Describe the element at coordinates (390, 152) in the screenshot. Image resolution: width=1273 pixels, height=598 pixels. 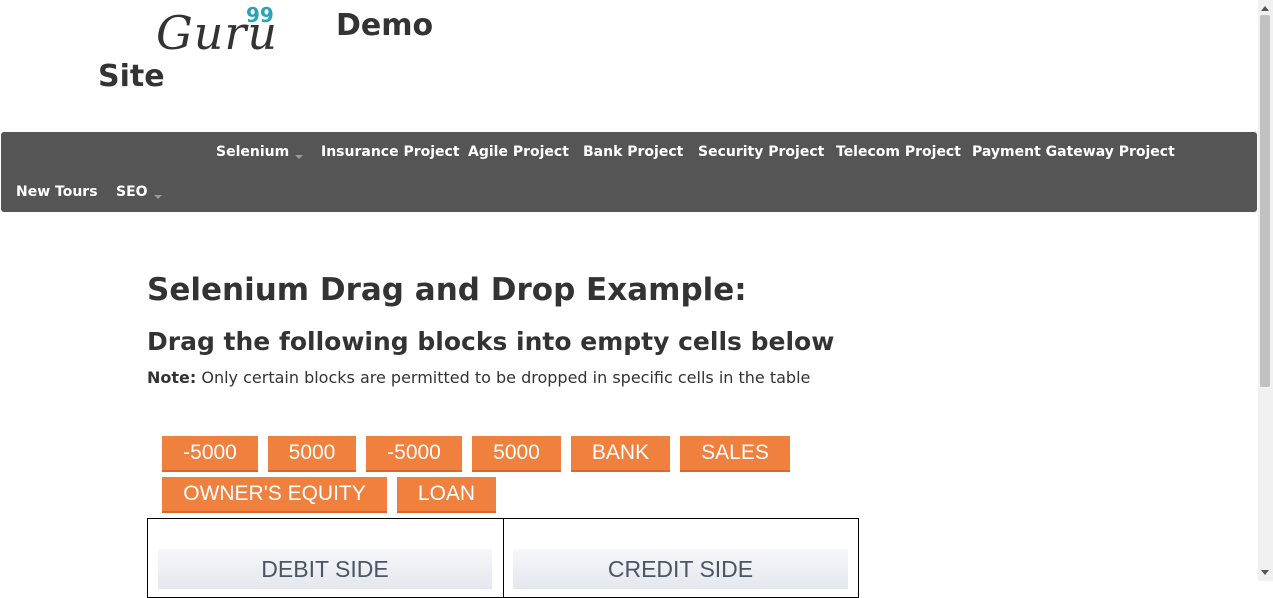
I see `nav-item-insurance-project: Insurance Project` at that location.